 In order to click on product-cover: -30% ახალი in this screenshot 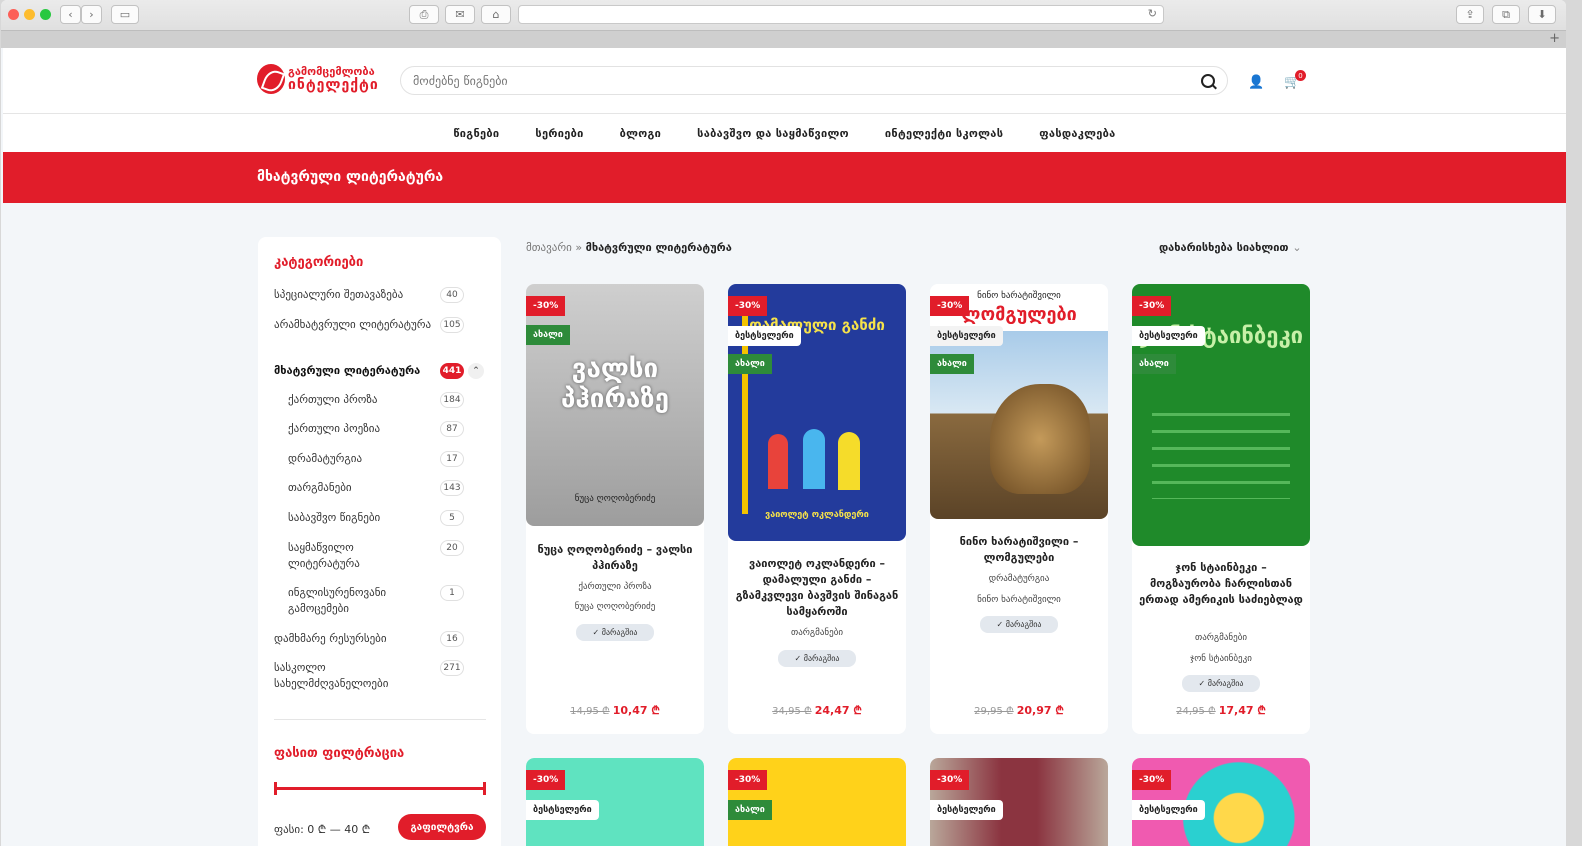, I will do `click(817, 802)`.